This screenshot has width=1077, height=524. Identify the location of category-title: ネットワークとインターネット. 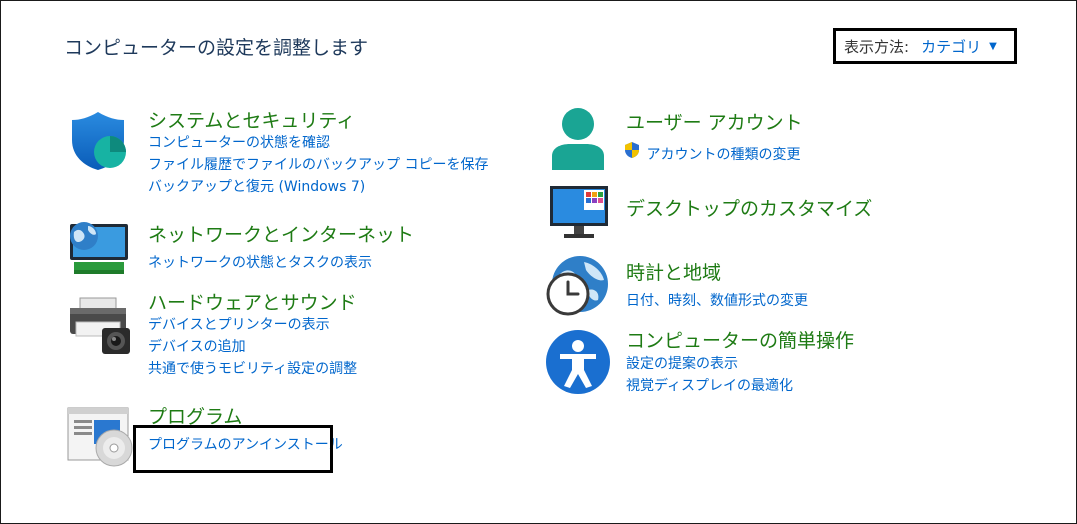
(281, 233).